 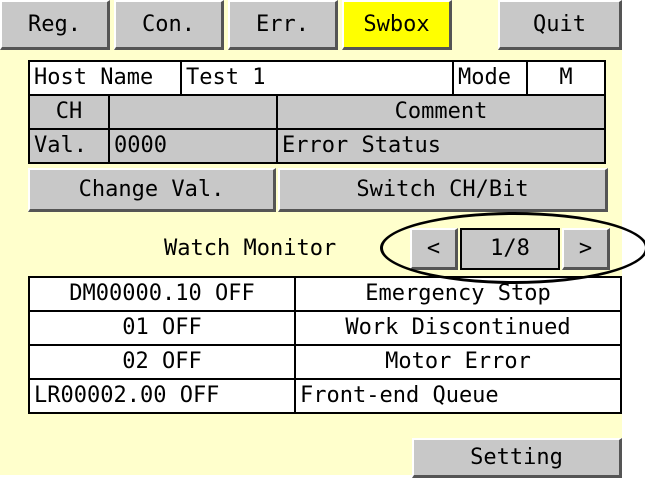 What do you see at coordinates (458, 362) in the screenshot?
I see `table-row-comment: Motor Error` at bounding box center [458, 362].